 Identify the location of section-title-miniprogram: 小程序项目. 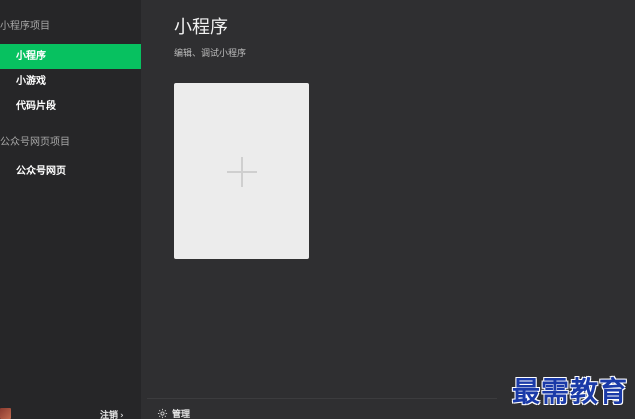
(25, 26).